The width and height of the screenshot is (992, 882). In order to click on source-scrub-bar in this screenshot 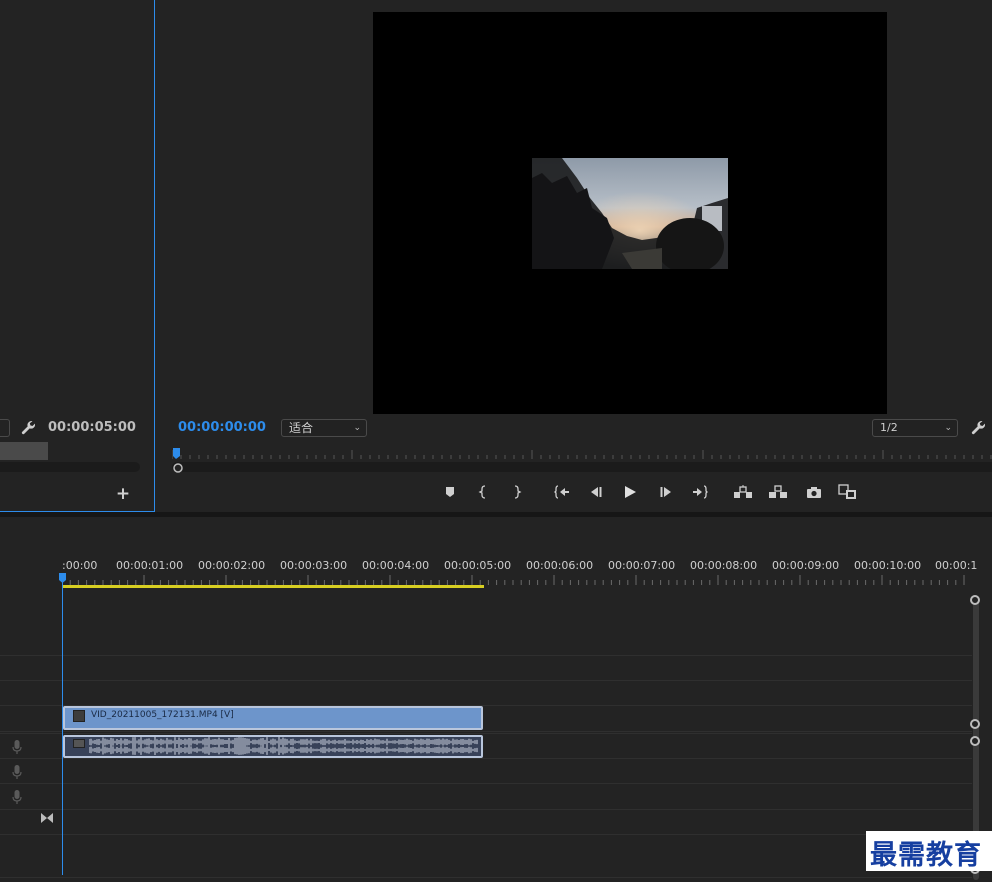, I will do `click(70, 467)`.